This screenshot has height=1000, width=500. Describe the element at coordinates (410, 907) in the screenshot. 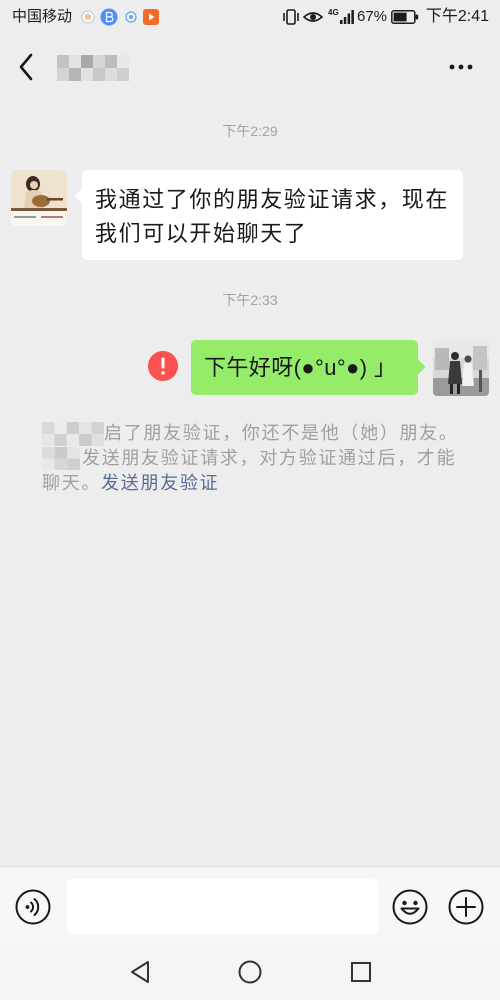

I see `emoji-icon` at that location.